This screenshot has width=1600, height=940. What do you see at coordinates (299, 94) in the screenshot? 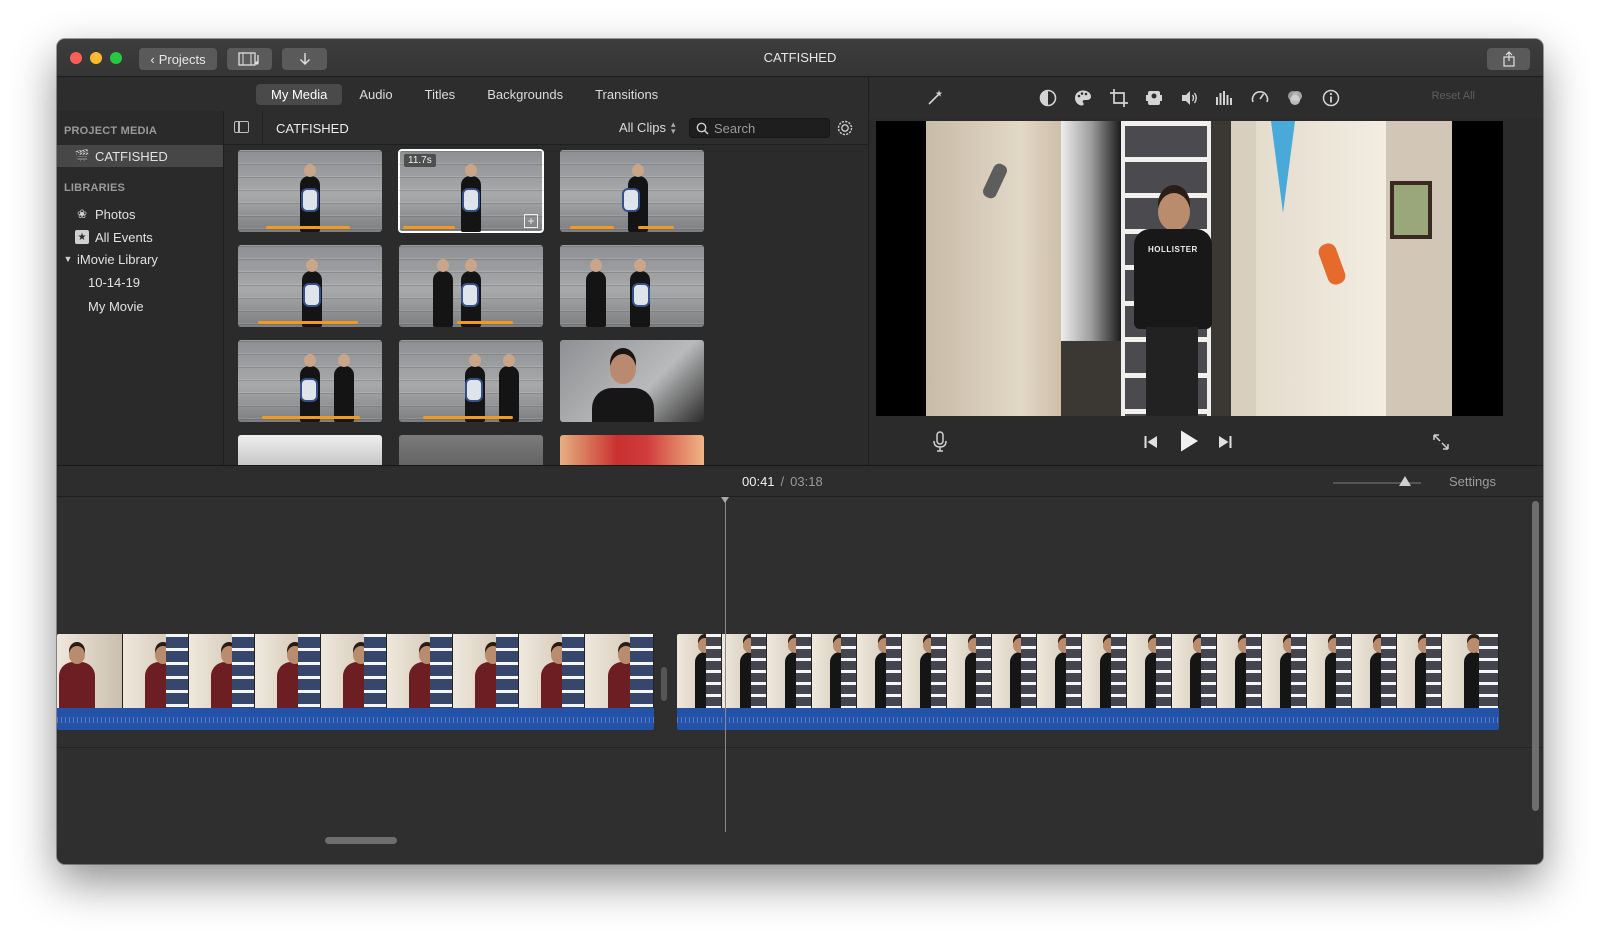
I see `tab-my-media: My Media` at bounding box center [299, 94].